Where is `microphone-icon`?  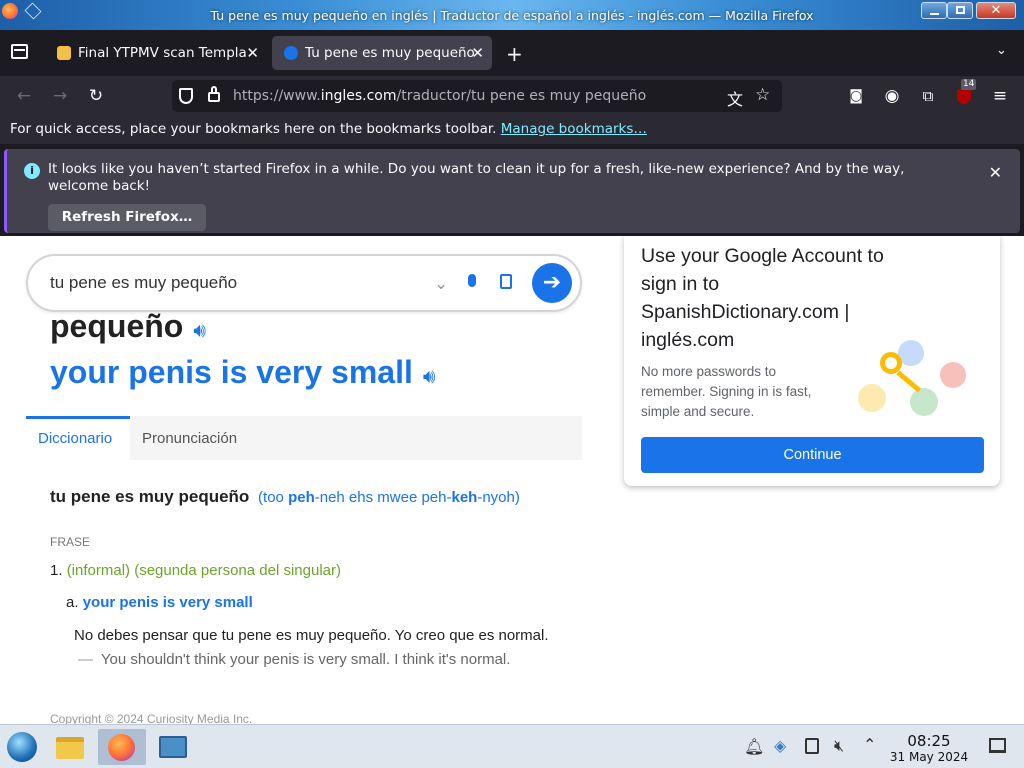
microphone-icon is located at coordinates (472, 280).